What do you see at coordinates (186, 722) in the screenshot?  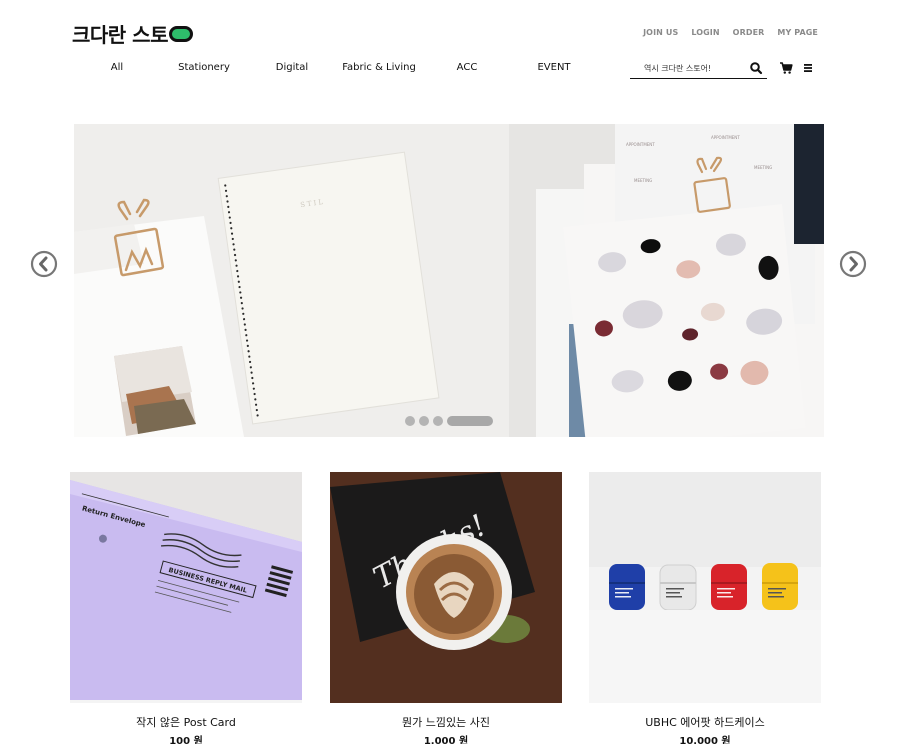 I see `product-name: 작지 않은 Post Card` at bounding box center [186, 722].